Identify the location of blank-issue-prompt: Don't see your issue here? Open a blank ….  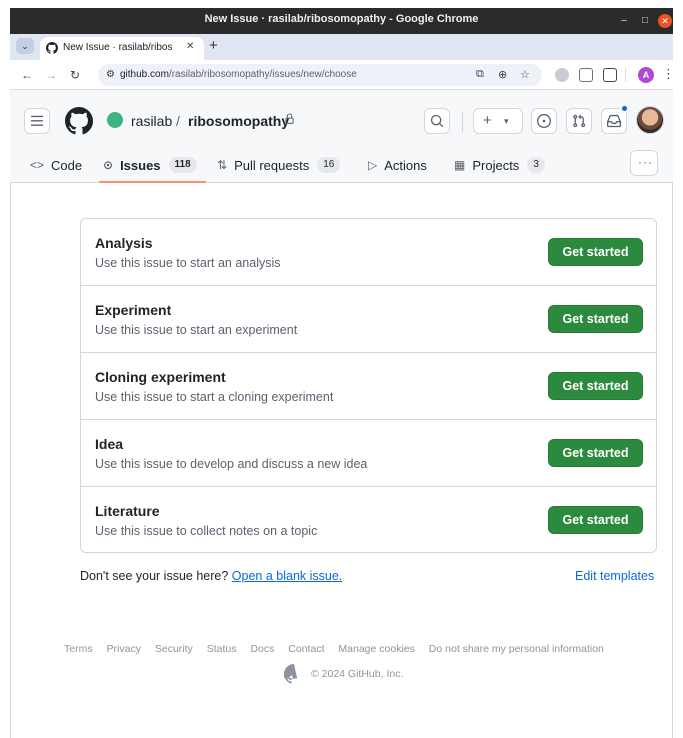
(211, 576).